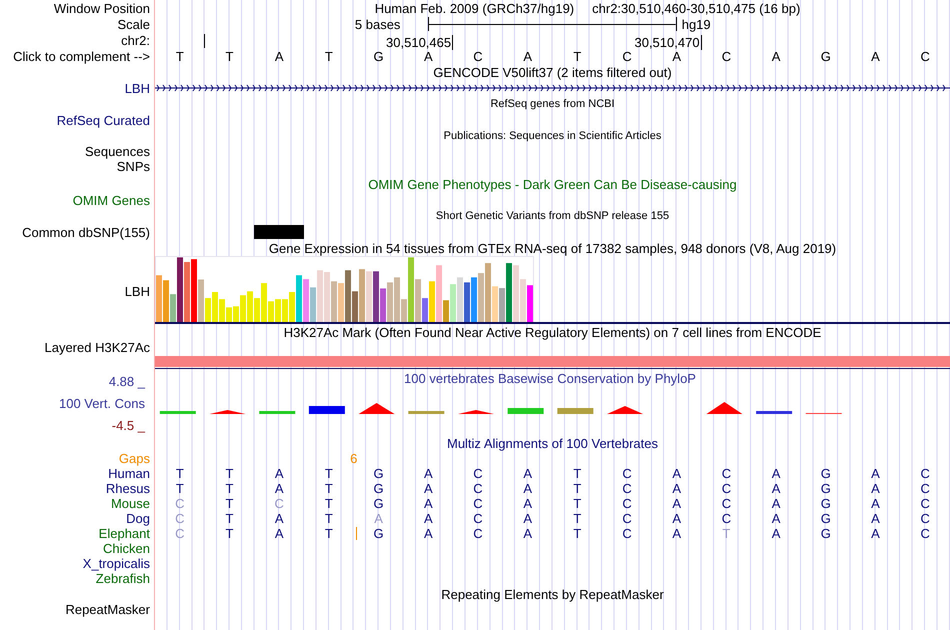  Describe the element at coordinates (552, 72) in the screenshot. I see `track-title: GENCODE V50lift37 (2 items filtered out)` at that location.